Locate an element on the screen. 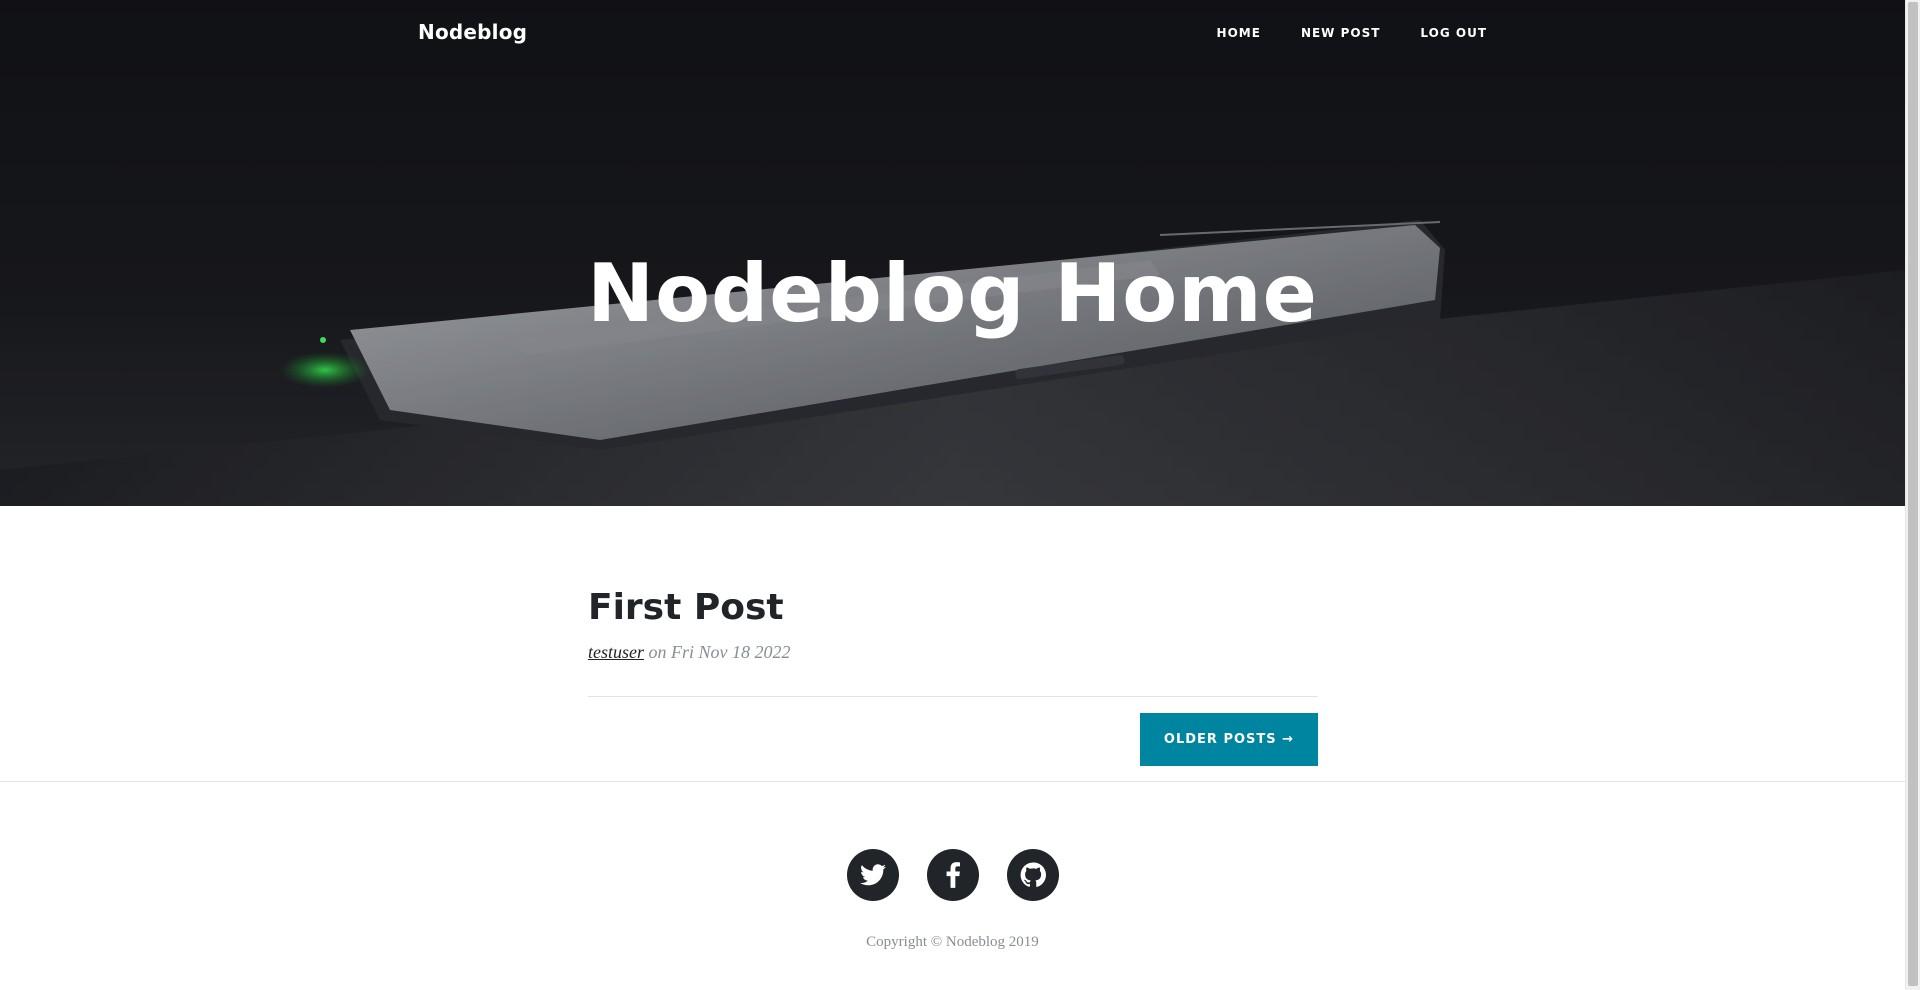  nav-log-out-link: LOG OUT is located at coordinates (1443, 33).